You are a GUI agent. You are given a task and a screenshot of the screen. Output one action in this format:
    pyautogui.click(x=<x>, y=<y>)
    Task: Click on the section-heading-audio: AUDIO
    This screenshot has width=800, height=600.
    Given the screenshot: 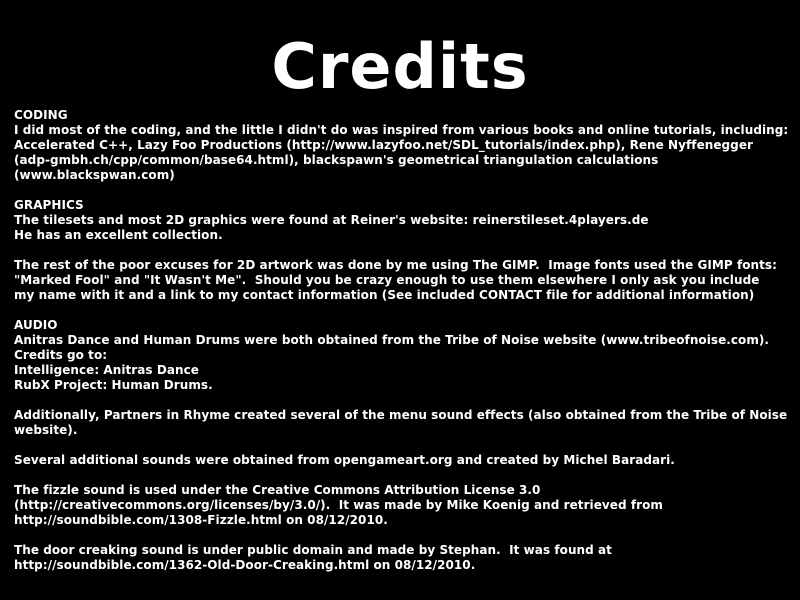 What is the action you would take?
    pyautogui.click(x=36, y=325)
    